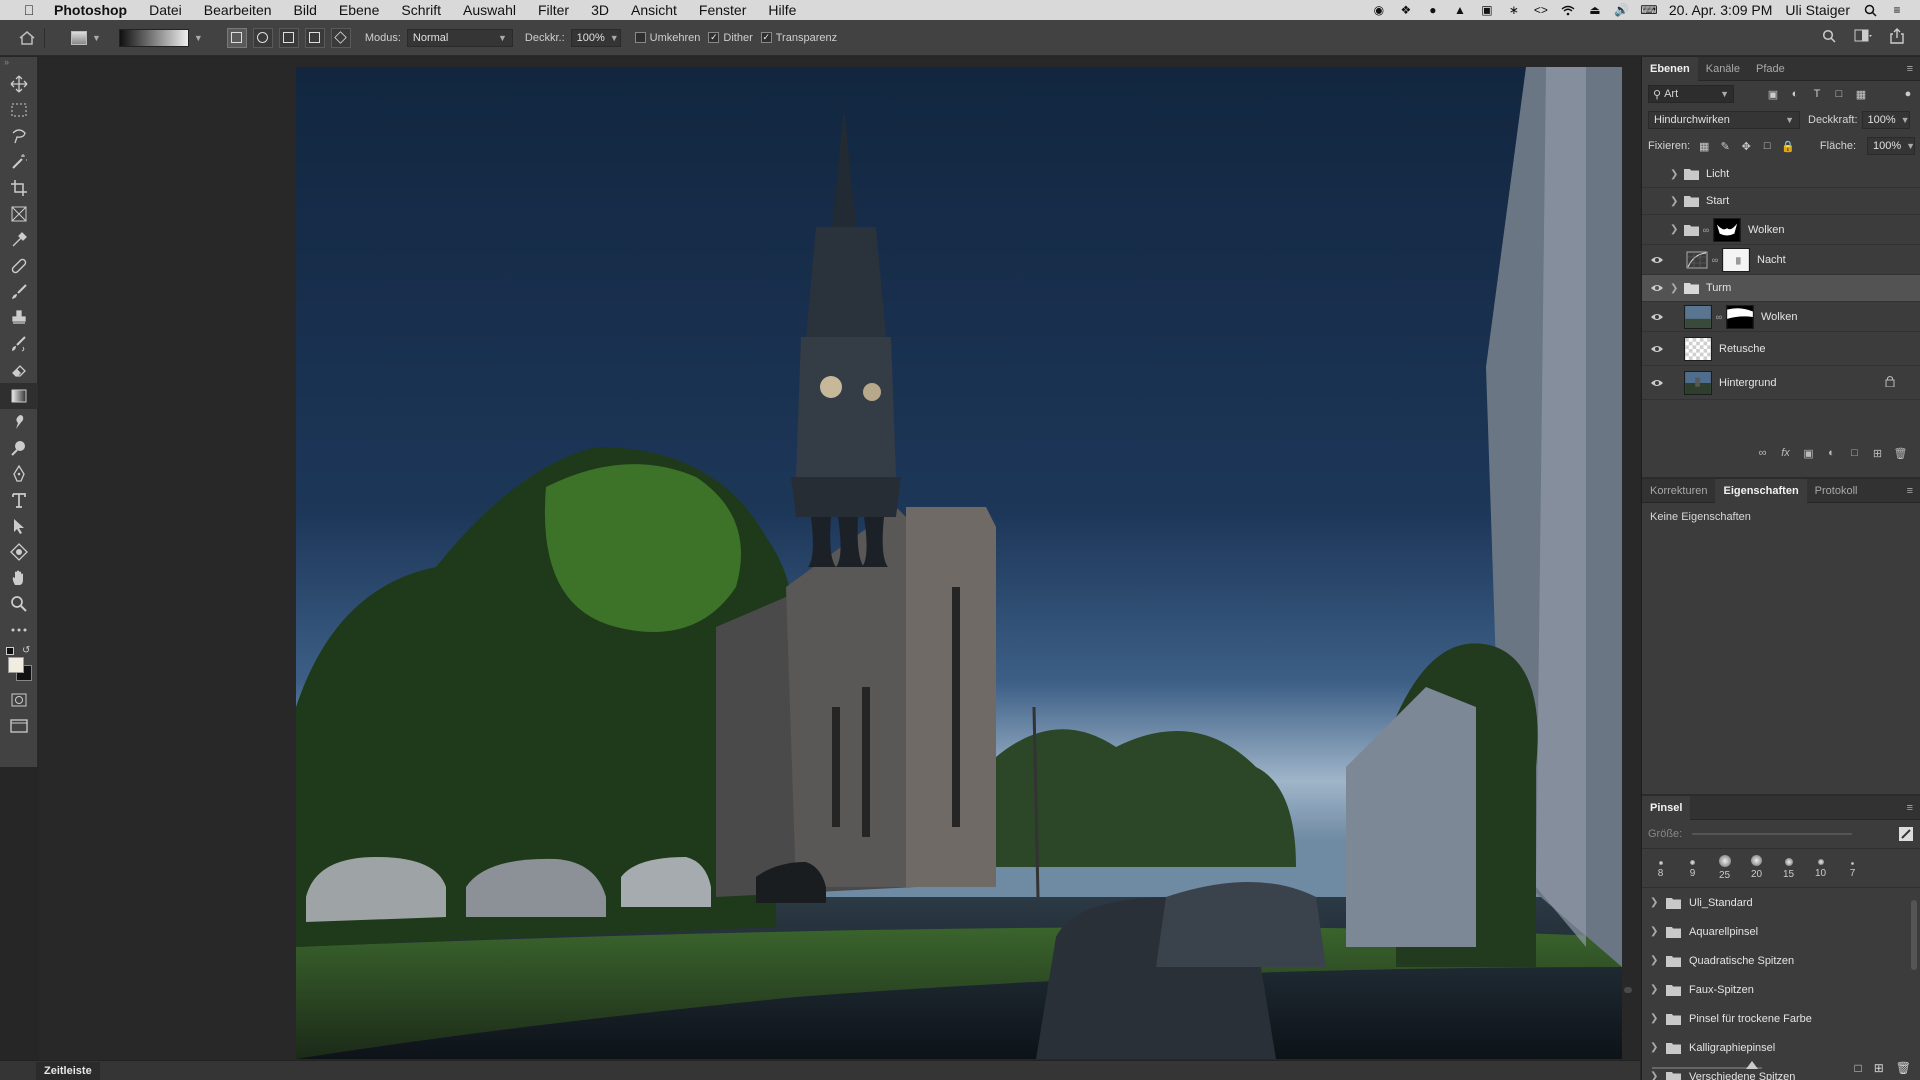 The image size is (1920, 1080). Describe the element at coordinates (16, 665) in the screenshot. I see `foreground-color` at that location.